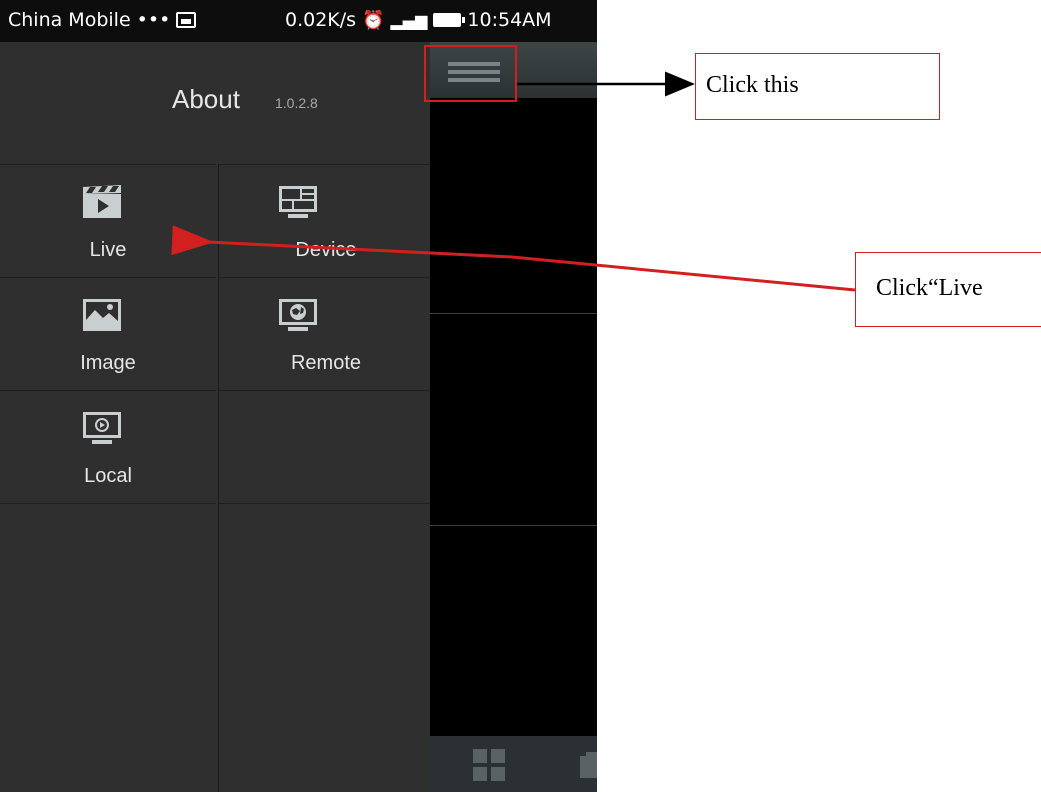  What do you see at coordinates (296, 103) in the screenshot?
I see `app-version: 1.0.2.8` at bounding box center [296, 103].